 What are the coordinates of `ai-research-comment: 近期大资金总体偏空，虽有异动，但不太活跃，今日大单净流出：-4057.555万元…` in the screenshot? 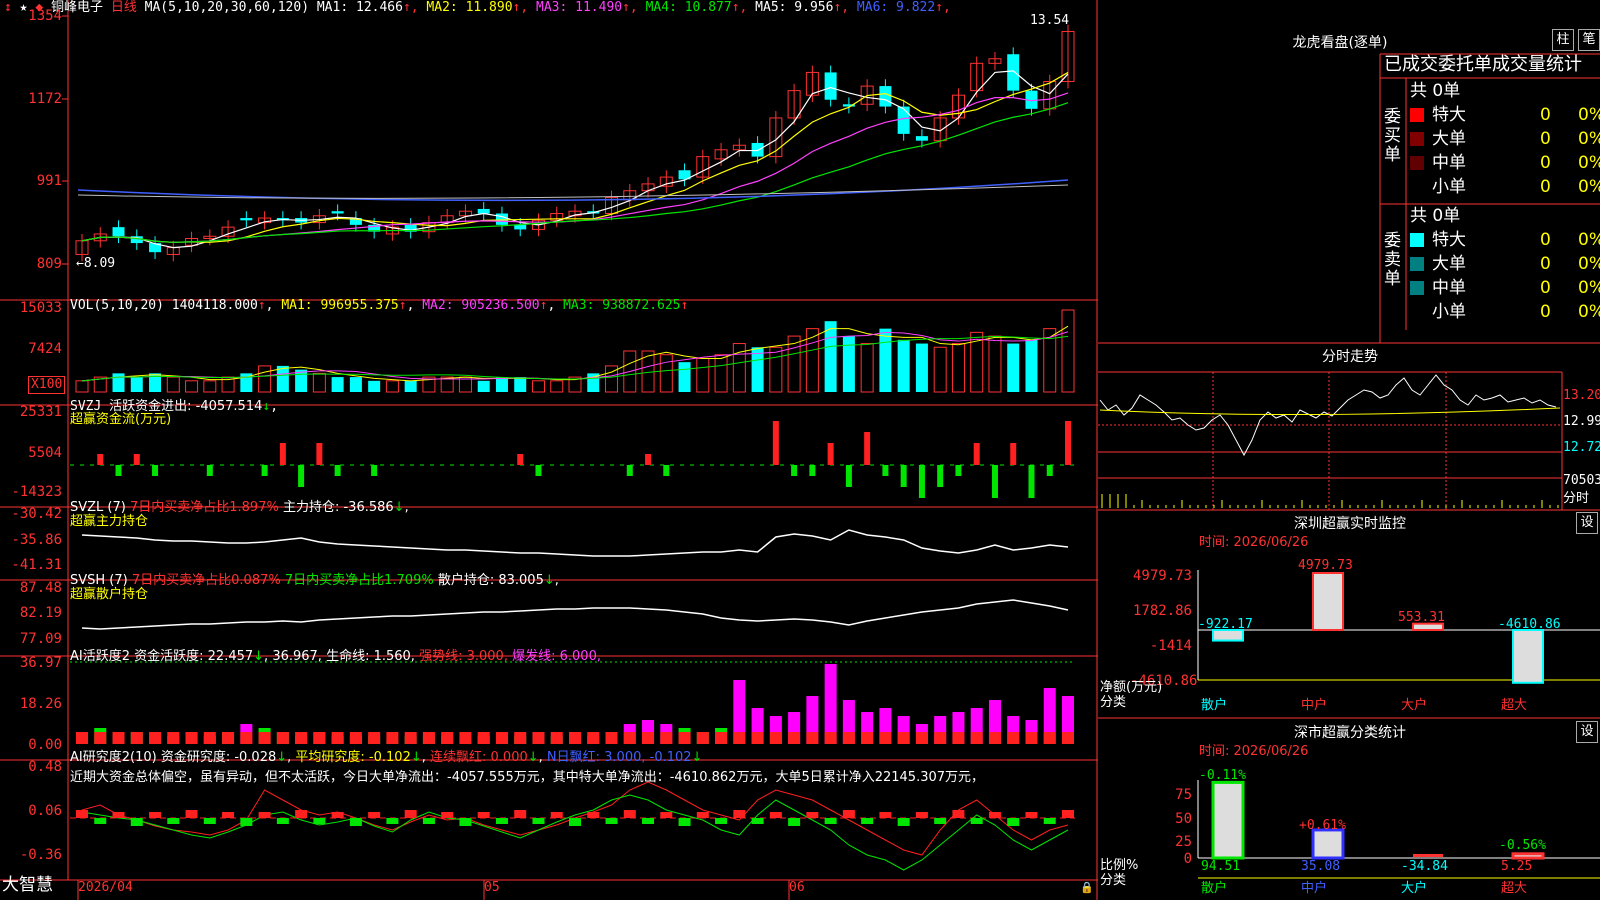 It's located at (527, 777).